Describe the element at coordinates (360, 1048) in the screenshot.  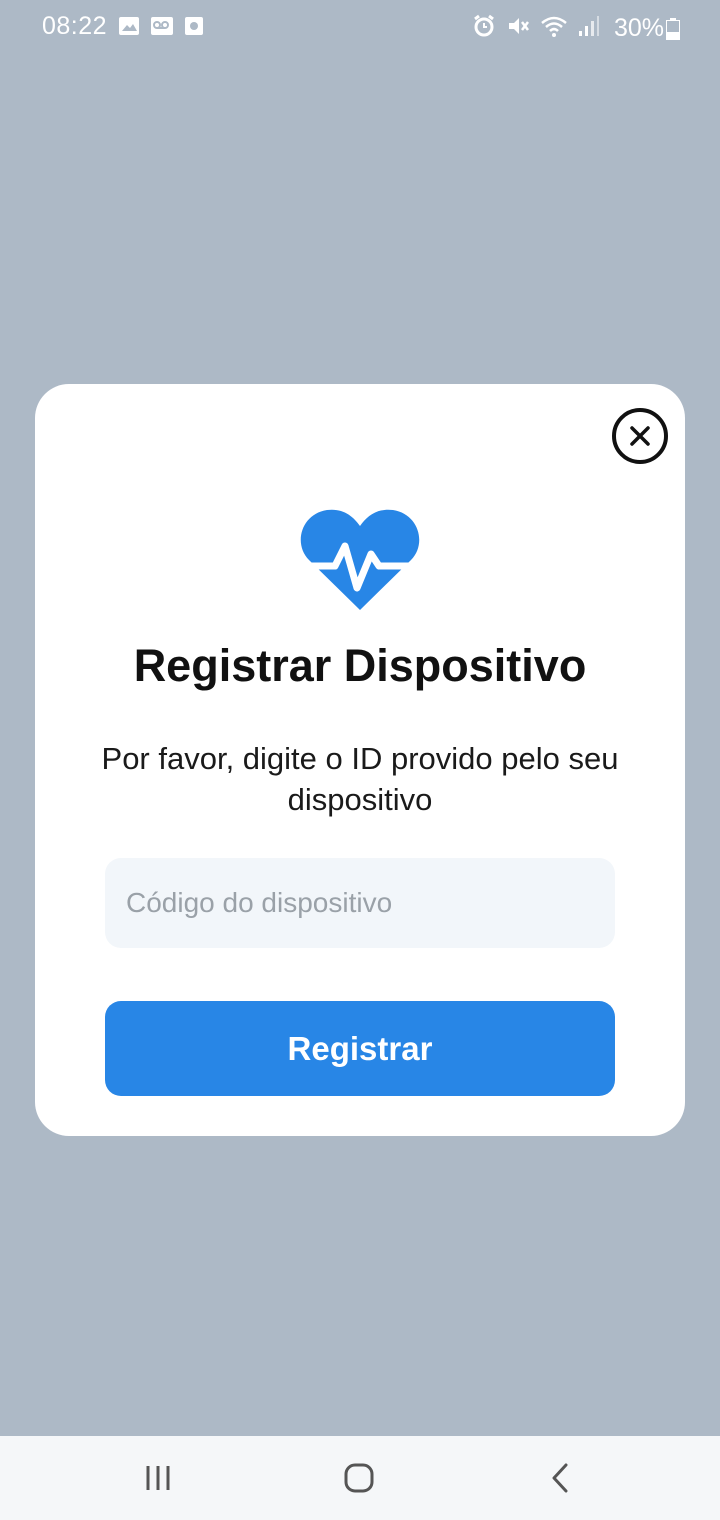
I see `register-button: Registrar` at that location.